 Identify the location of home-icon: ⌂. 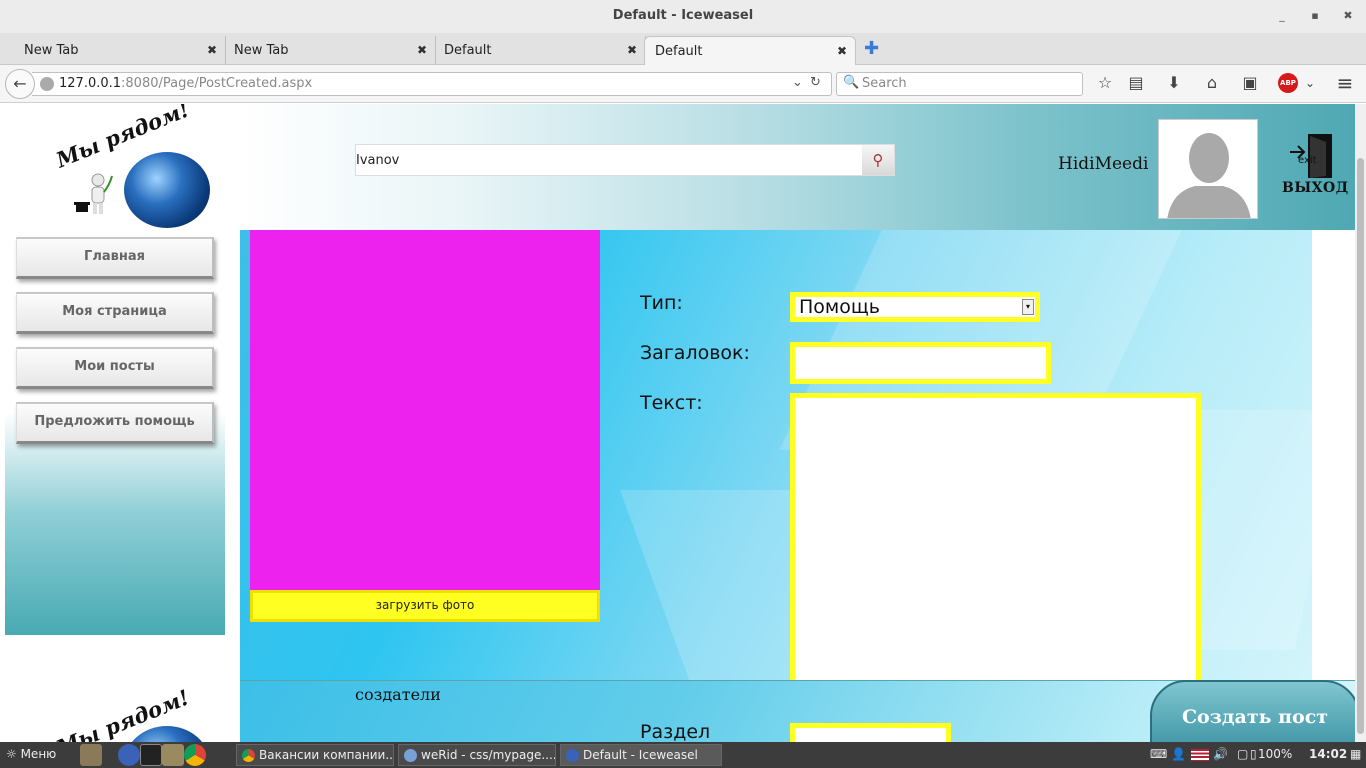
(1212, 83).